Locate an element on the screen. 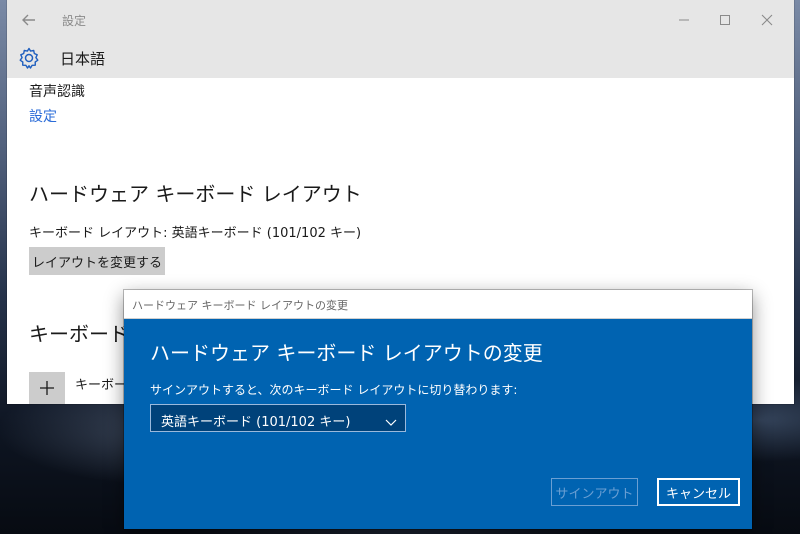 The width and height of the screenshot is (800, 534). dialog-titlebar-text: ハードウェア キーボード レイアウトの変更 is located at coordinates (240, 305).